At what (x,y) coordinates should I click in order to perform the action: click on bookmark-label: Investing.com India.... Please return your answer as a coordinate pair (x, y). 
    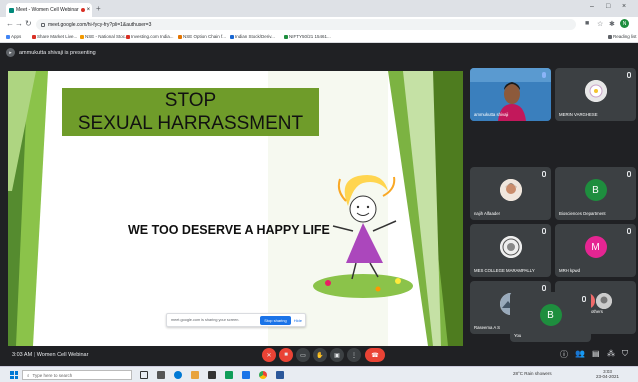
    Looking at the image, I should click on (152, 36).